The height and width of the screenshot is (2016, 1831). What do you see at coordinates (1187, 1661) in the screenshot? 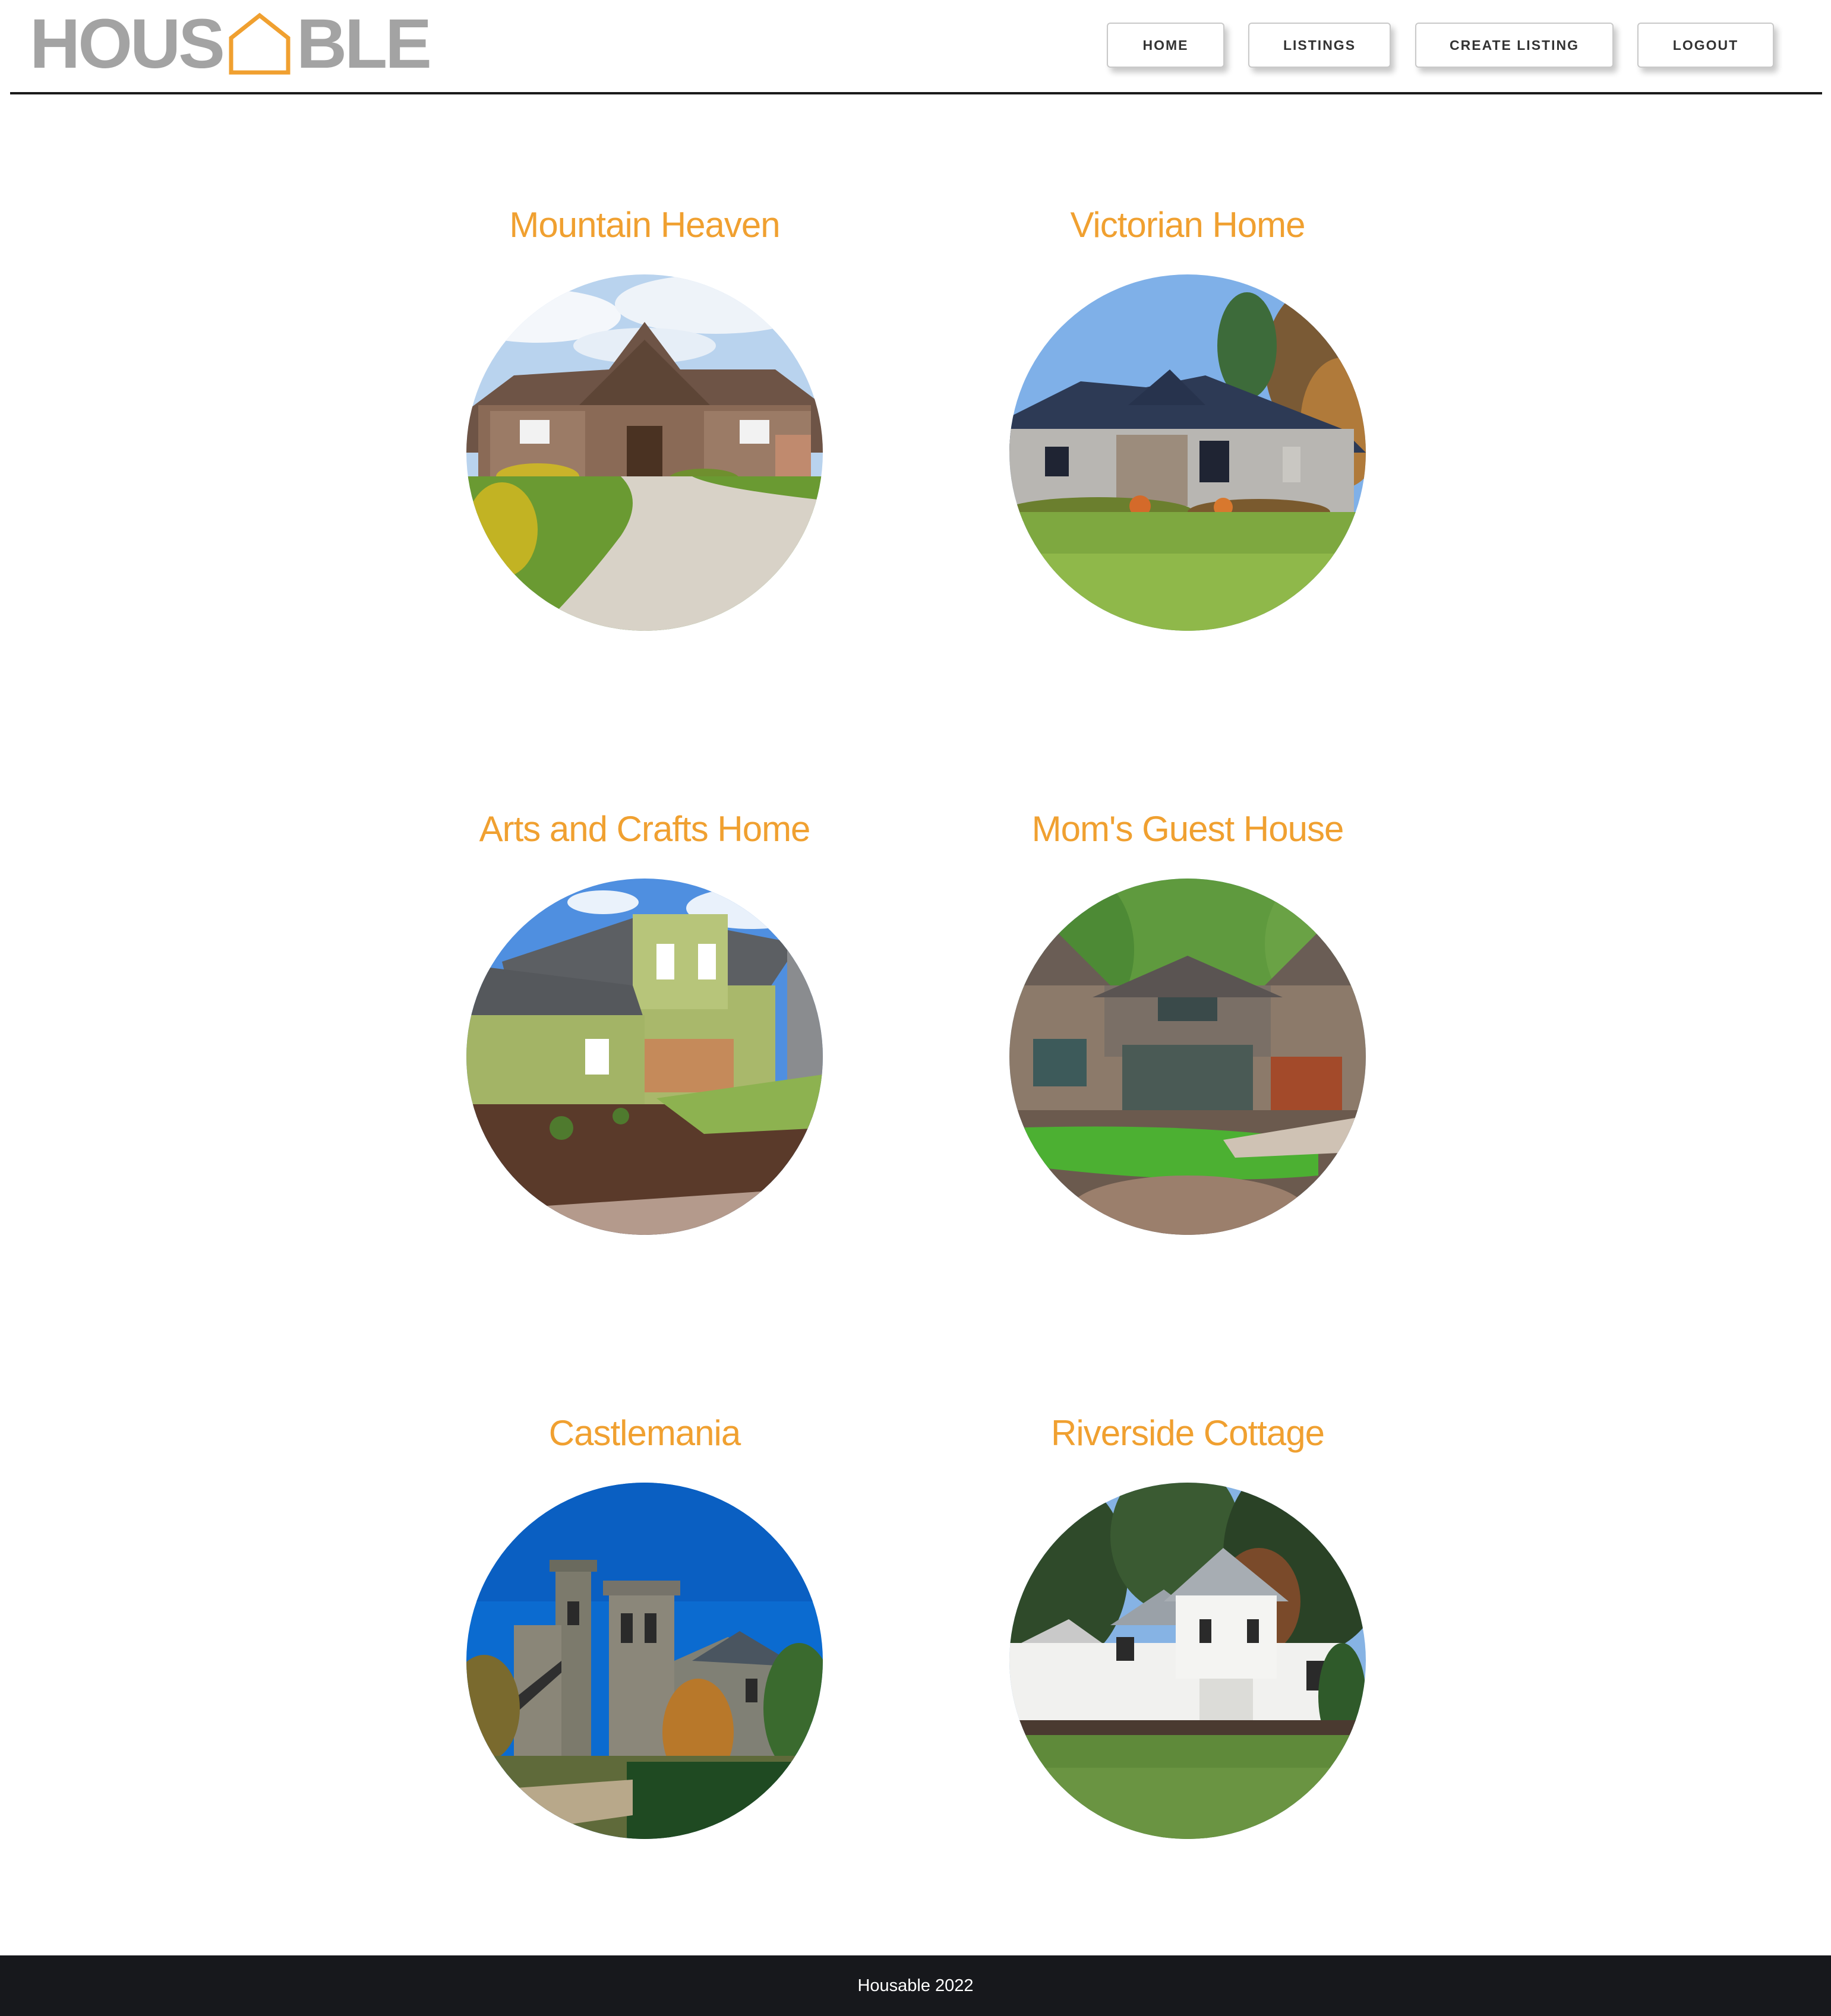
I see `white-farmhouse-photo` at bounding box center [1187, 1661].